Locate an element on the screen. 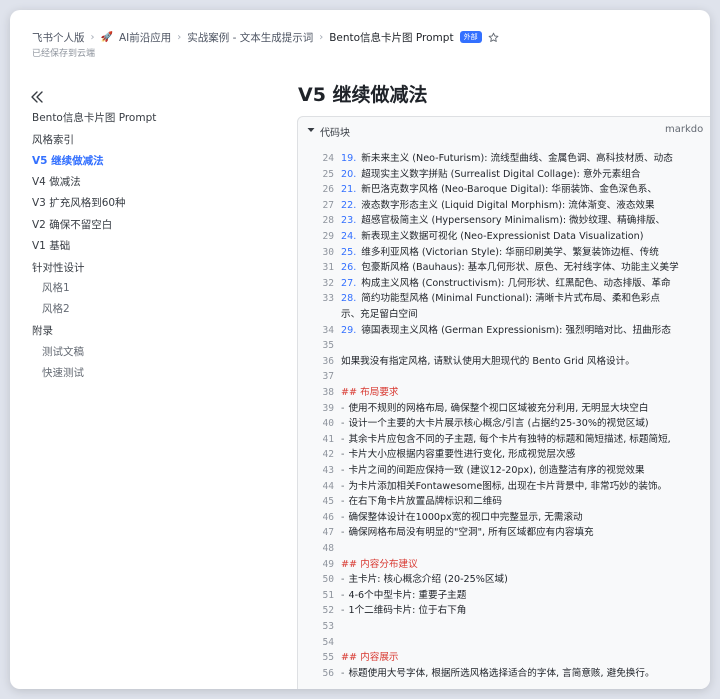  line-number: 27 is located at coordinates (328, 205).